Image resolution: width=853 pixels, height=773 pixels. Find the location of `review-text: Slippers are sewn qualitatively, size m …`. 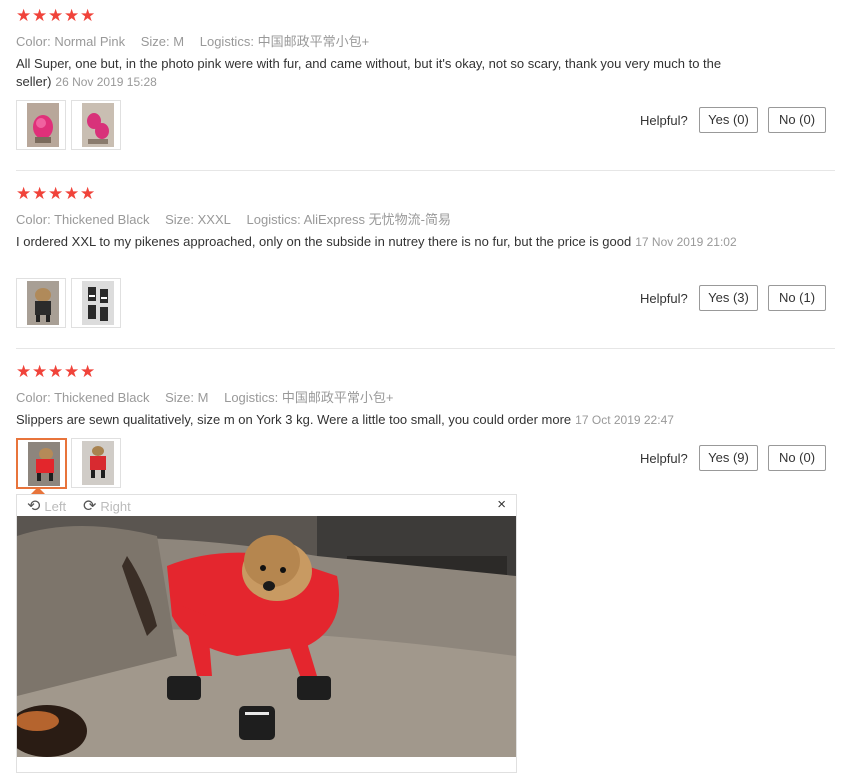

review-text: Slippers are sewn qualitatively, size m … is located at coordinates (381, 420).